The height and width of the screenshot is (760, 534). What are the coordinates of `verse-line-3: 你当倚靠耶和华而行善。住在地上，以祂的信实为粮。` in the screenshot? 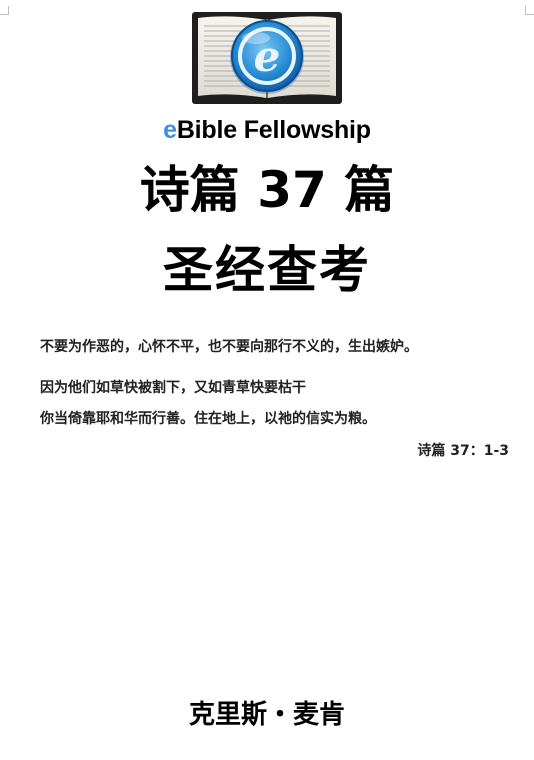 It's located at (208, 419).